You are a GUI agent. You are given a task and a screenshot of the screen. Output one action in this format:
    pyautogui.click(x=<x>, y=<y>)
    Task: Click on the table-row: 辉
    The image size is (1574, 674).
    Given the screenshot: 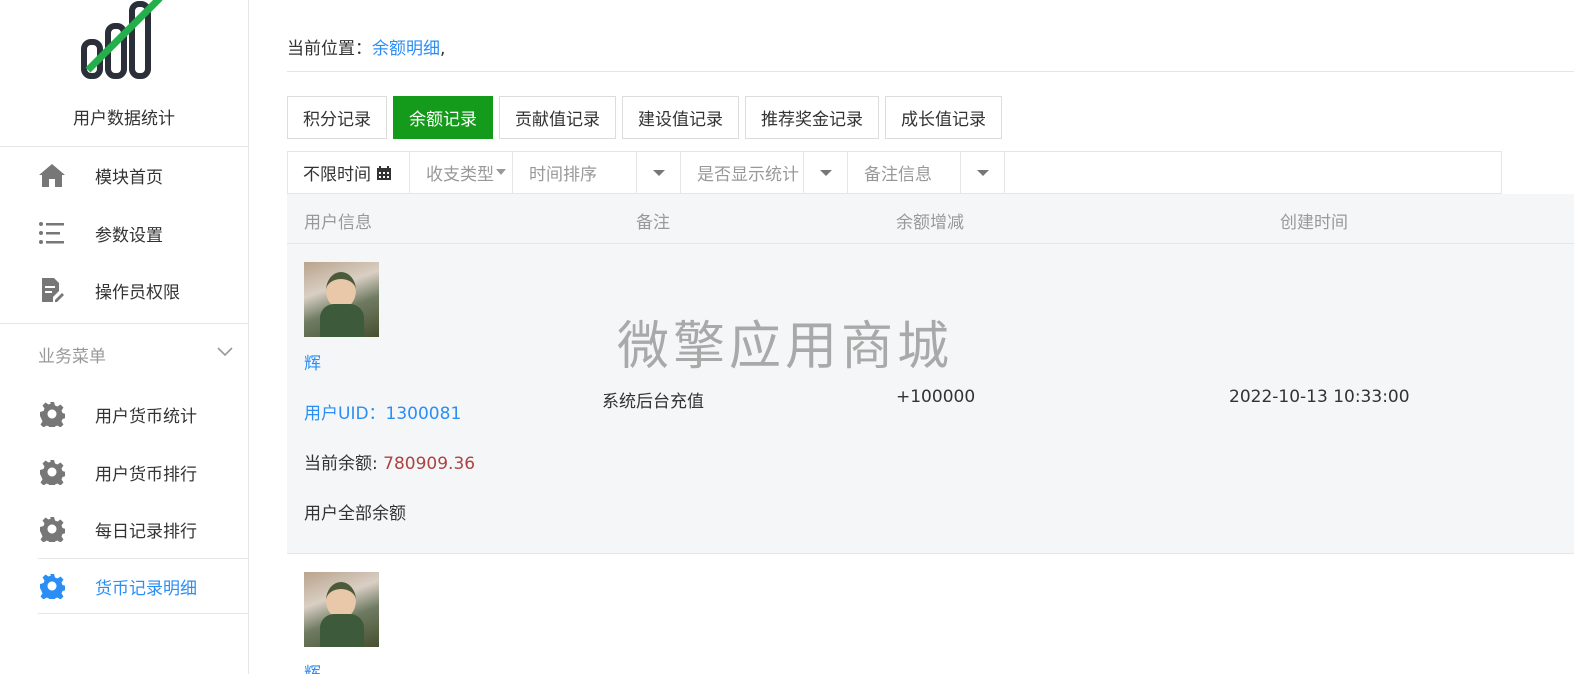 What is the action you would take?
    pyautogui.click(x=930, y=614)
    